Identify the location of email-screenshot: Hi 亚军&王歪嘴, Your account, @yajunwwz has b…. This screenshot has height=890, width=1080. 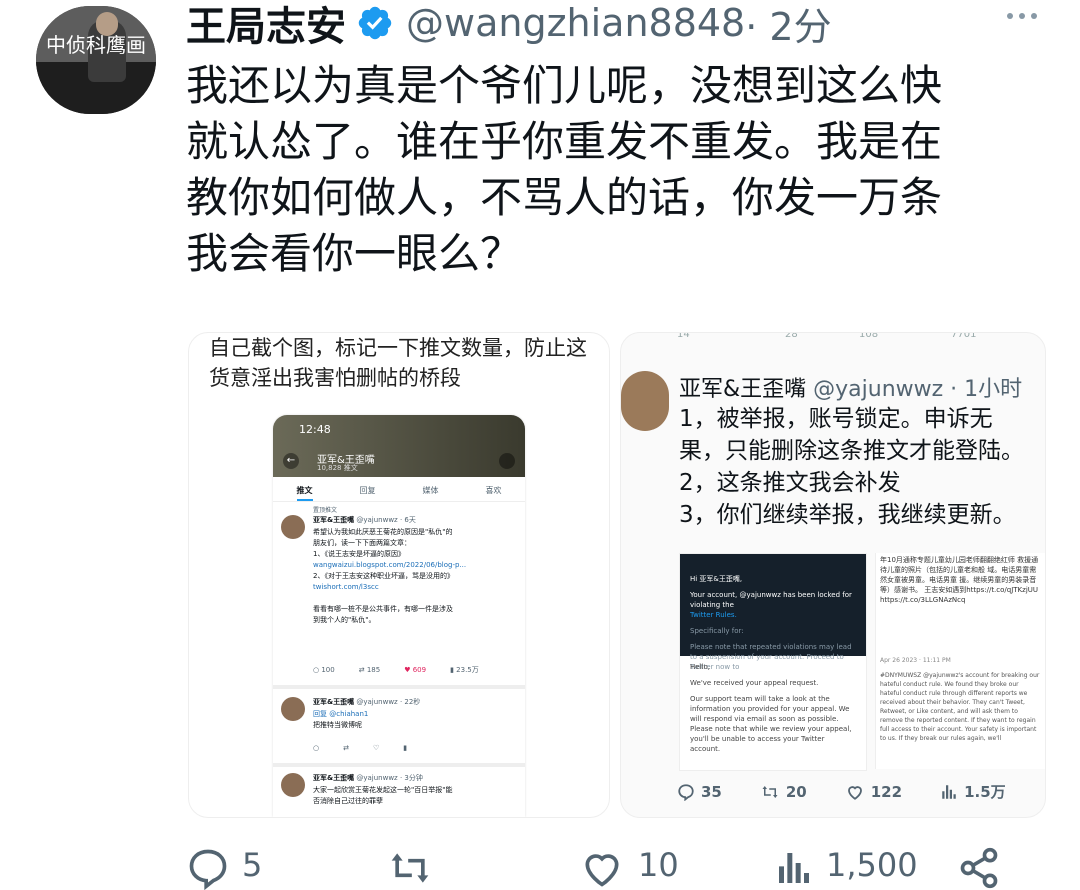
(773, 662).